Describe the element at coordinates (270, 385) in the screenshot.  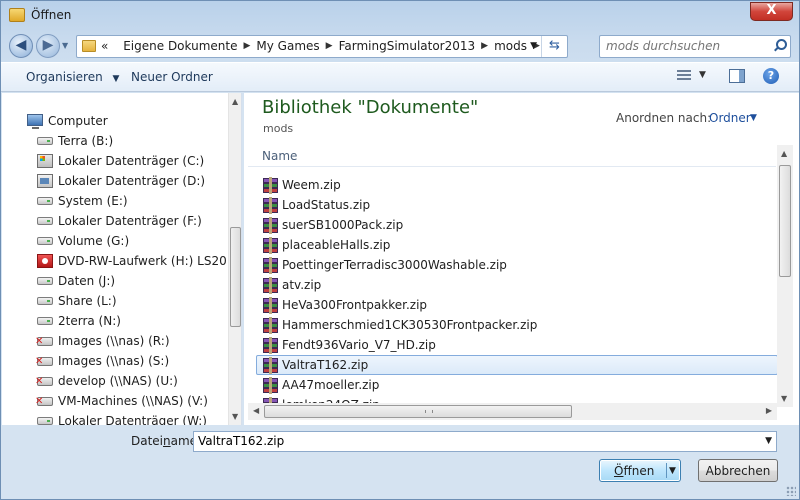
I see `zip-archive-icon` at that location.